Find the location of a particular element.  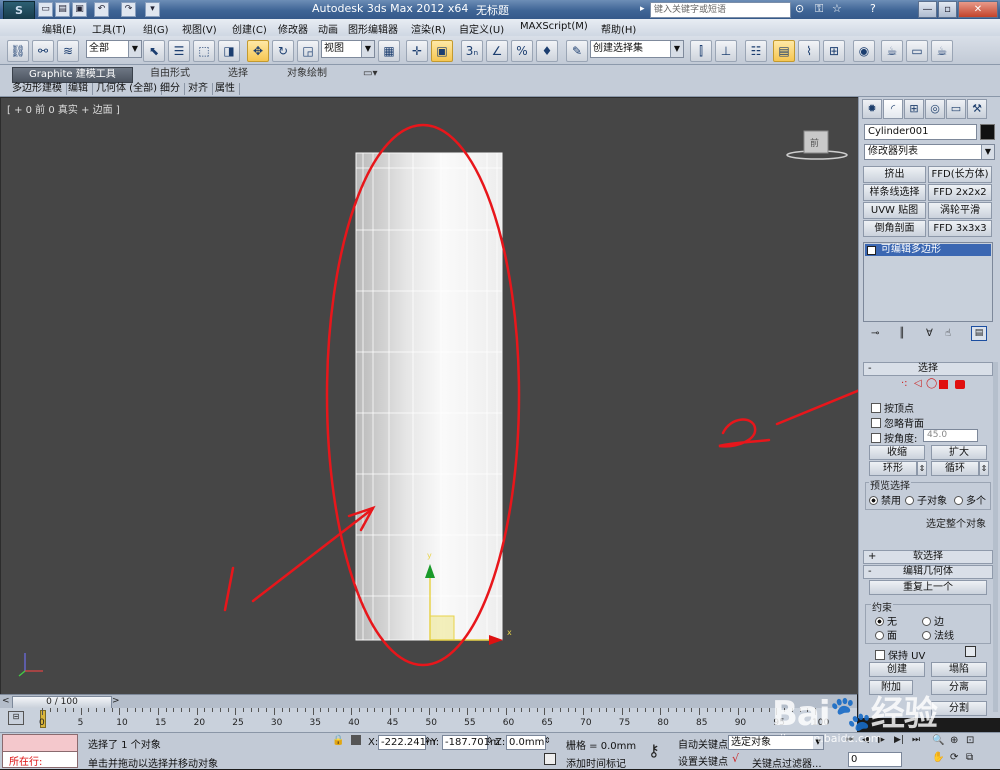

ffd-box-button: FFD(长方体) is located at coordinates (960, 174).